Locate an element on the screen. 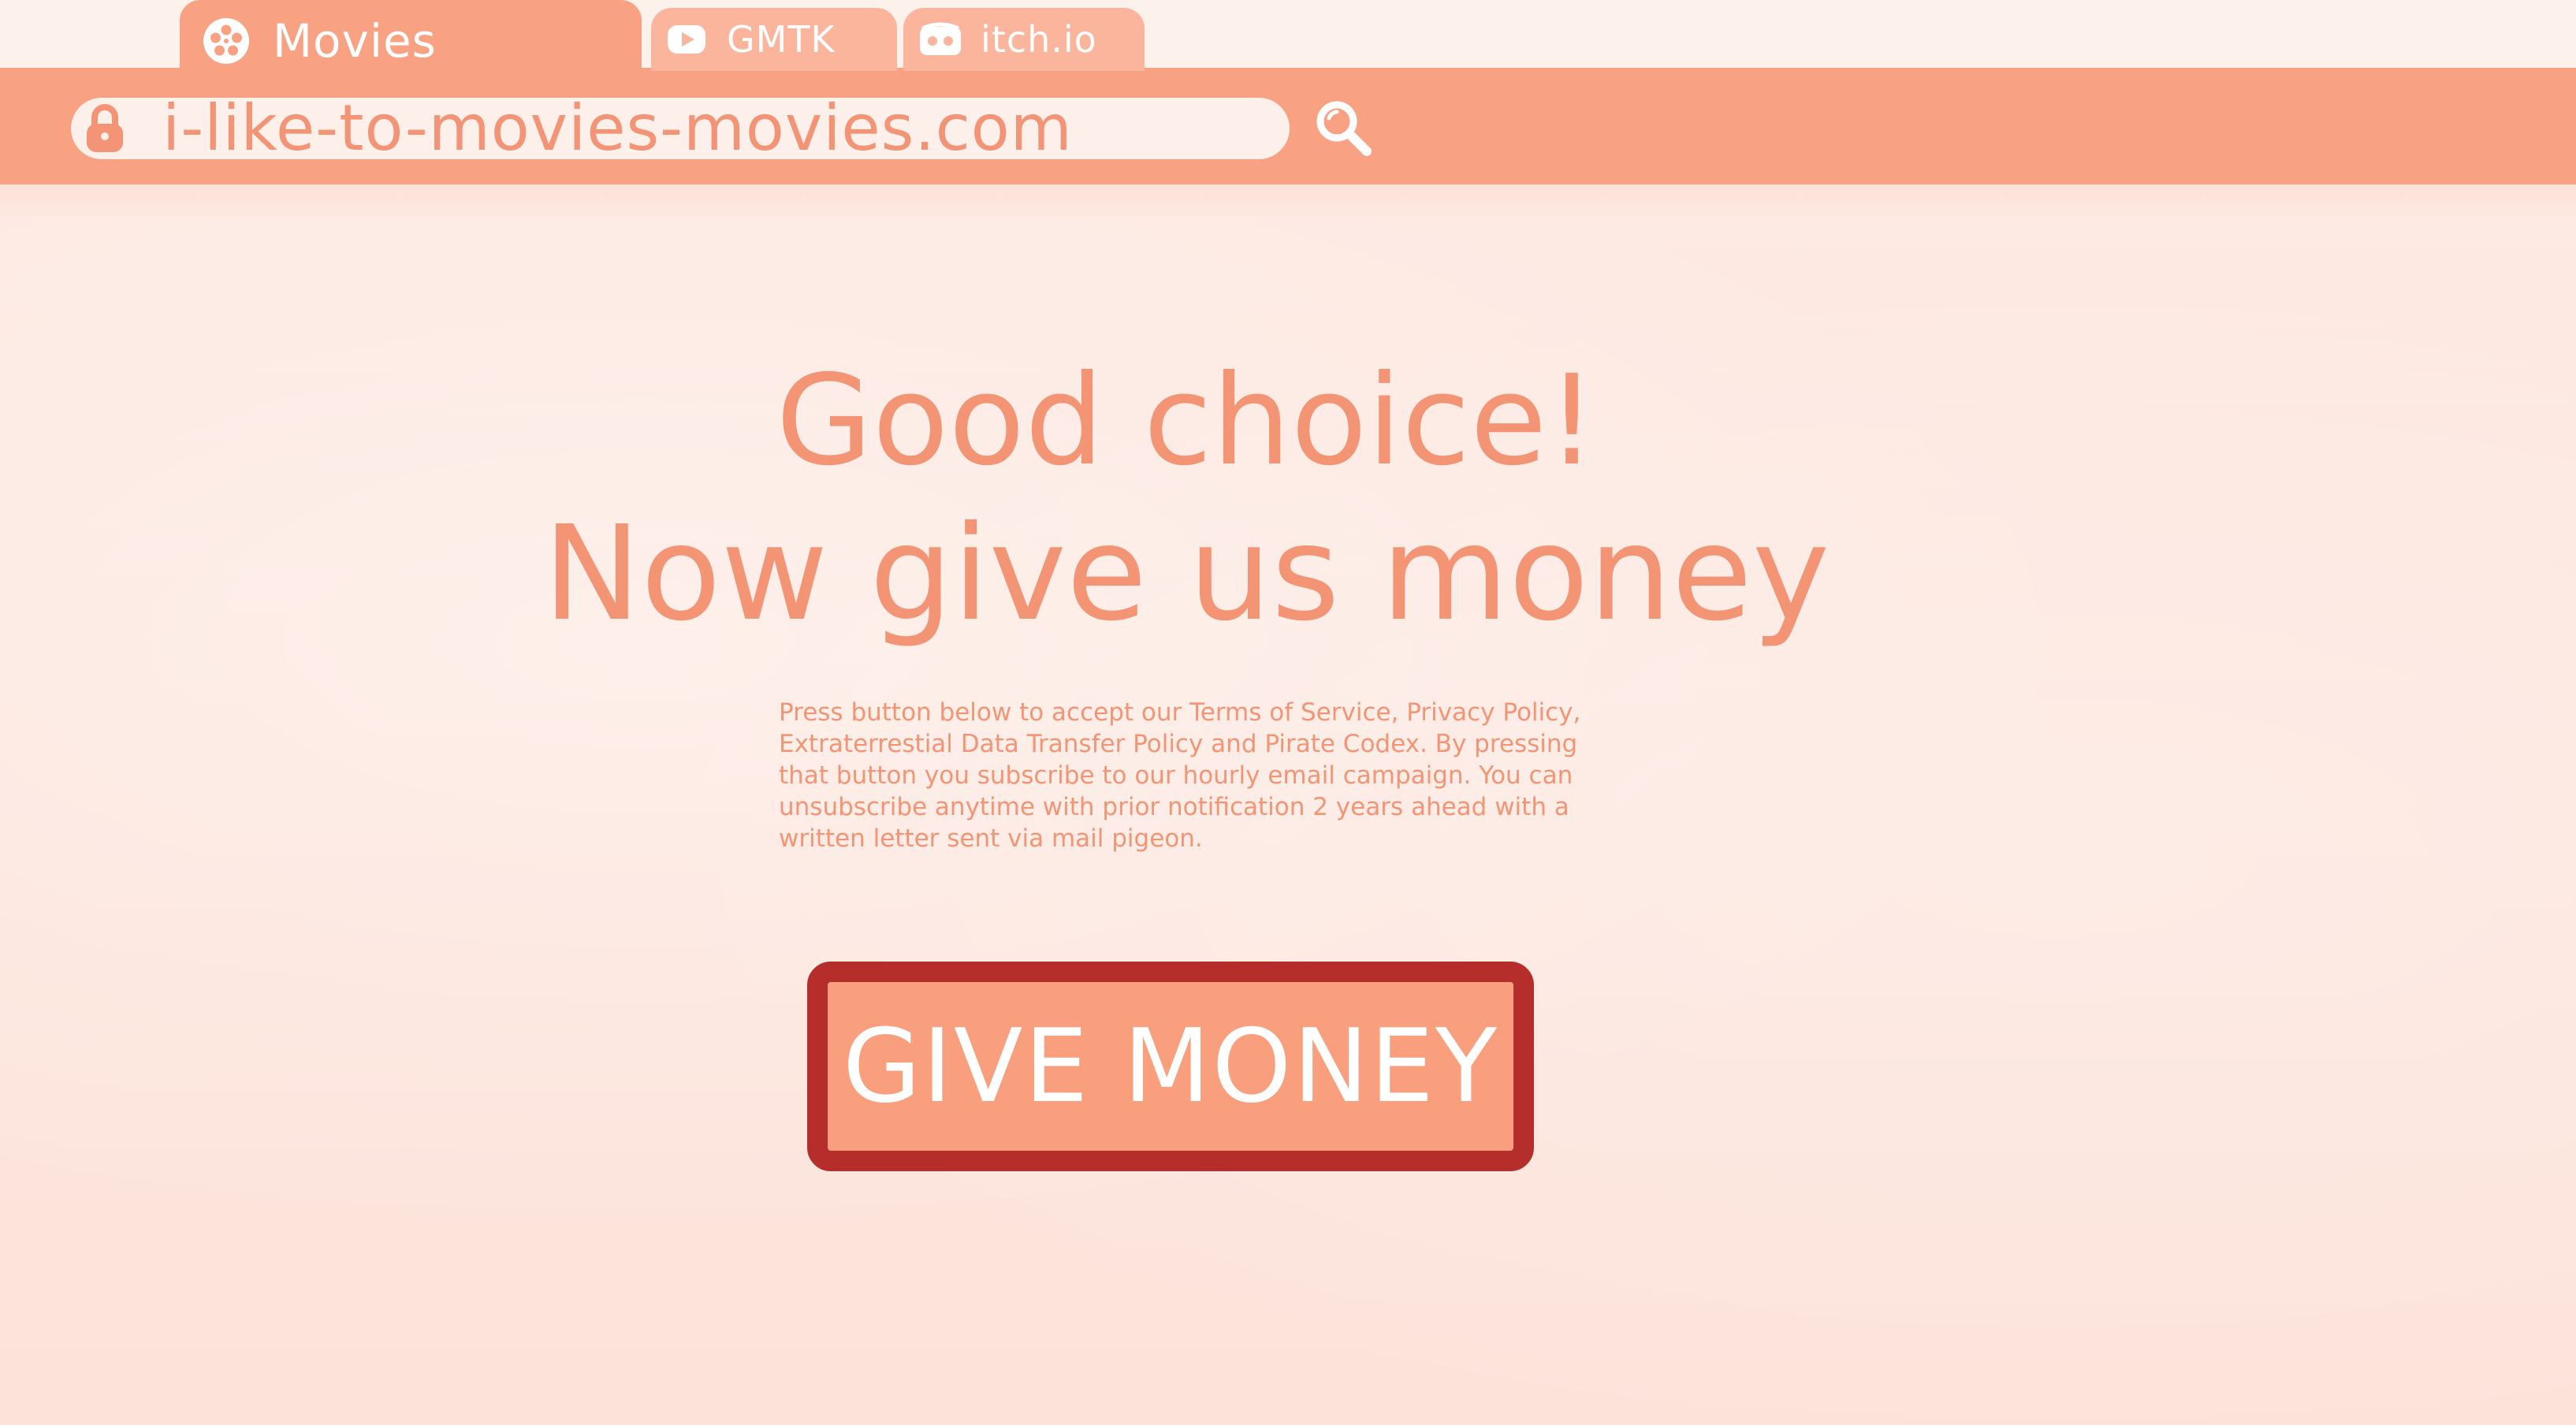 Image resolution: width=2576 pixels, height=1425 pixels. movie-reel-icon is located at coordinates (226, 41).